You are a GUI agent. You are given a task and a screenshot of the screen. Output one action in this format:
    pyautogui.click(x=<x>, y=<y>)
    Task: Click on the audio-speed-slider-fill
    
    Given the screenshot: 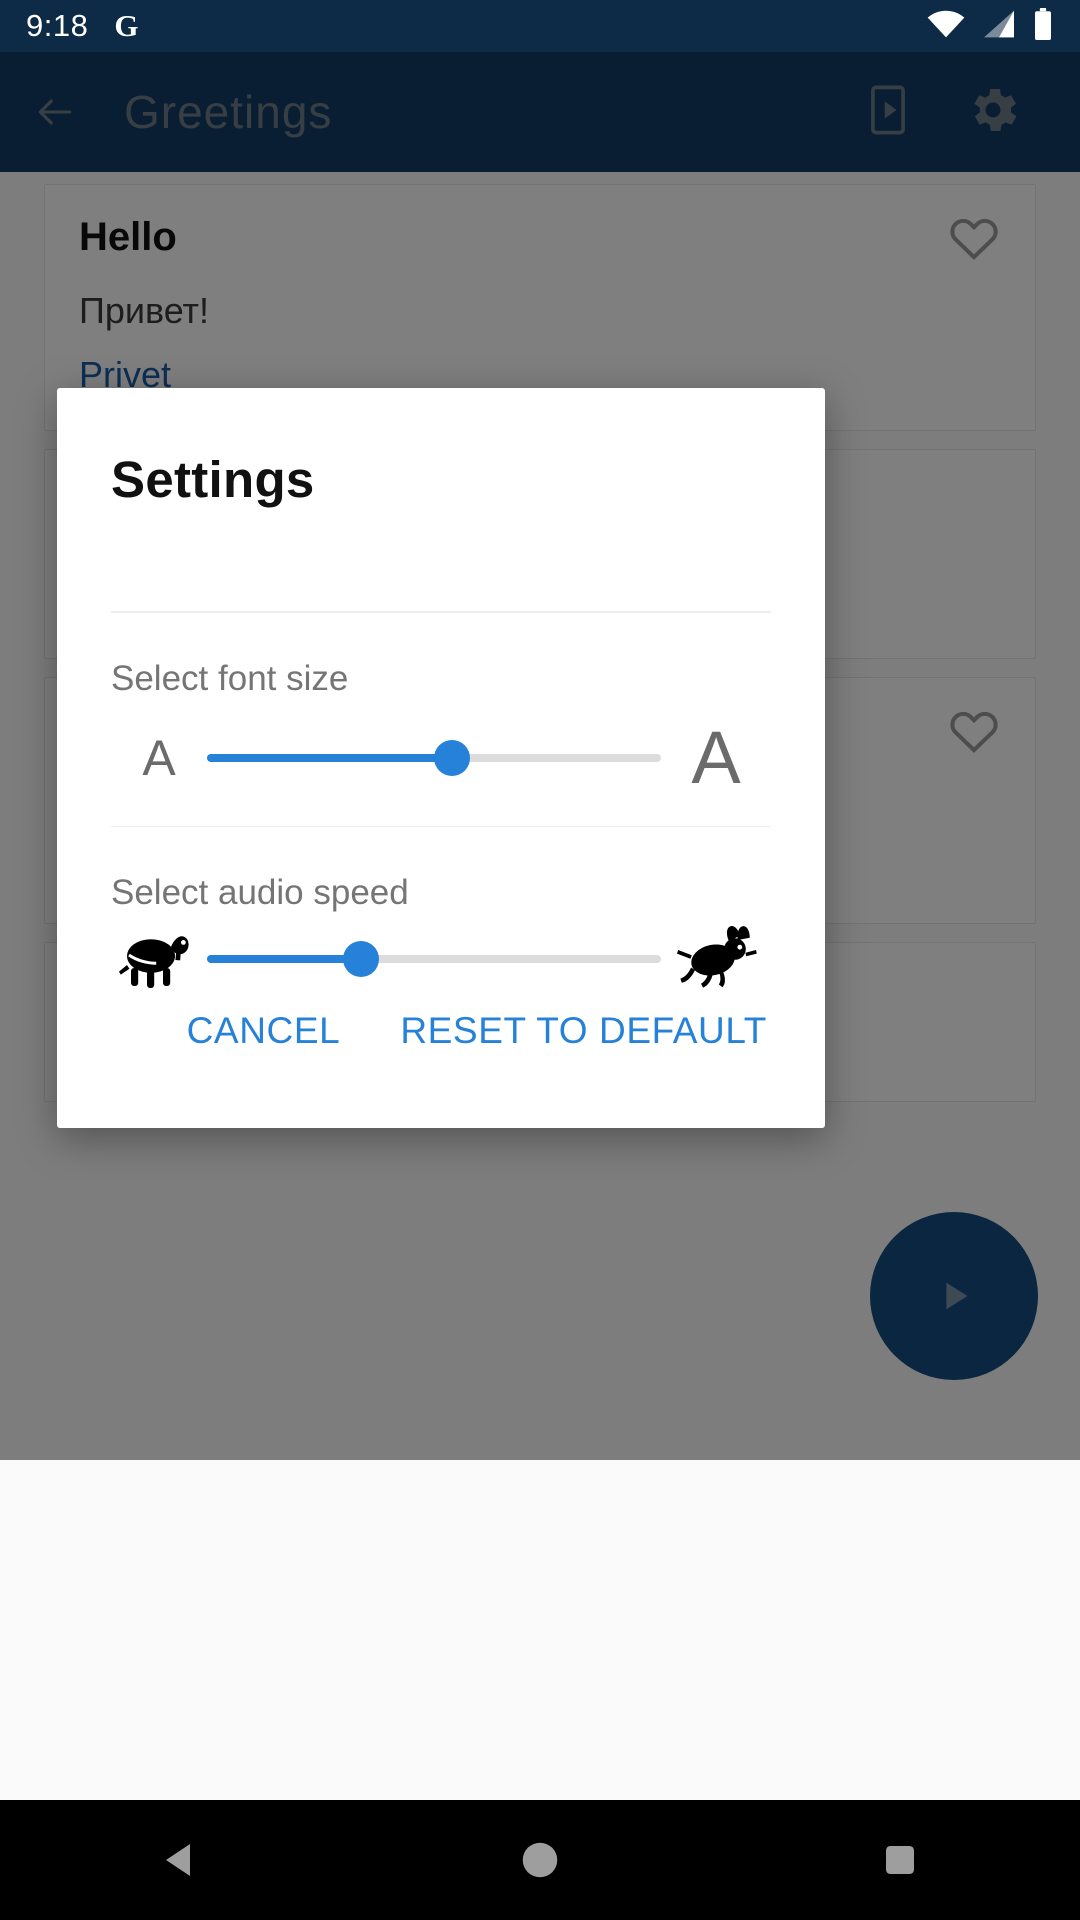 What is the action you would take?
    pyautogui.click(x=284, y=958)
    